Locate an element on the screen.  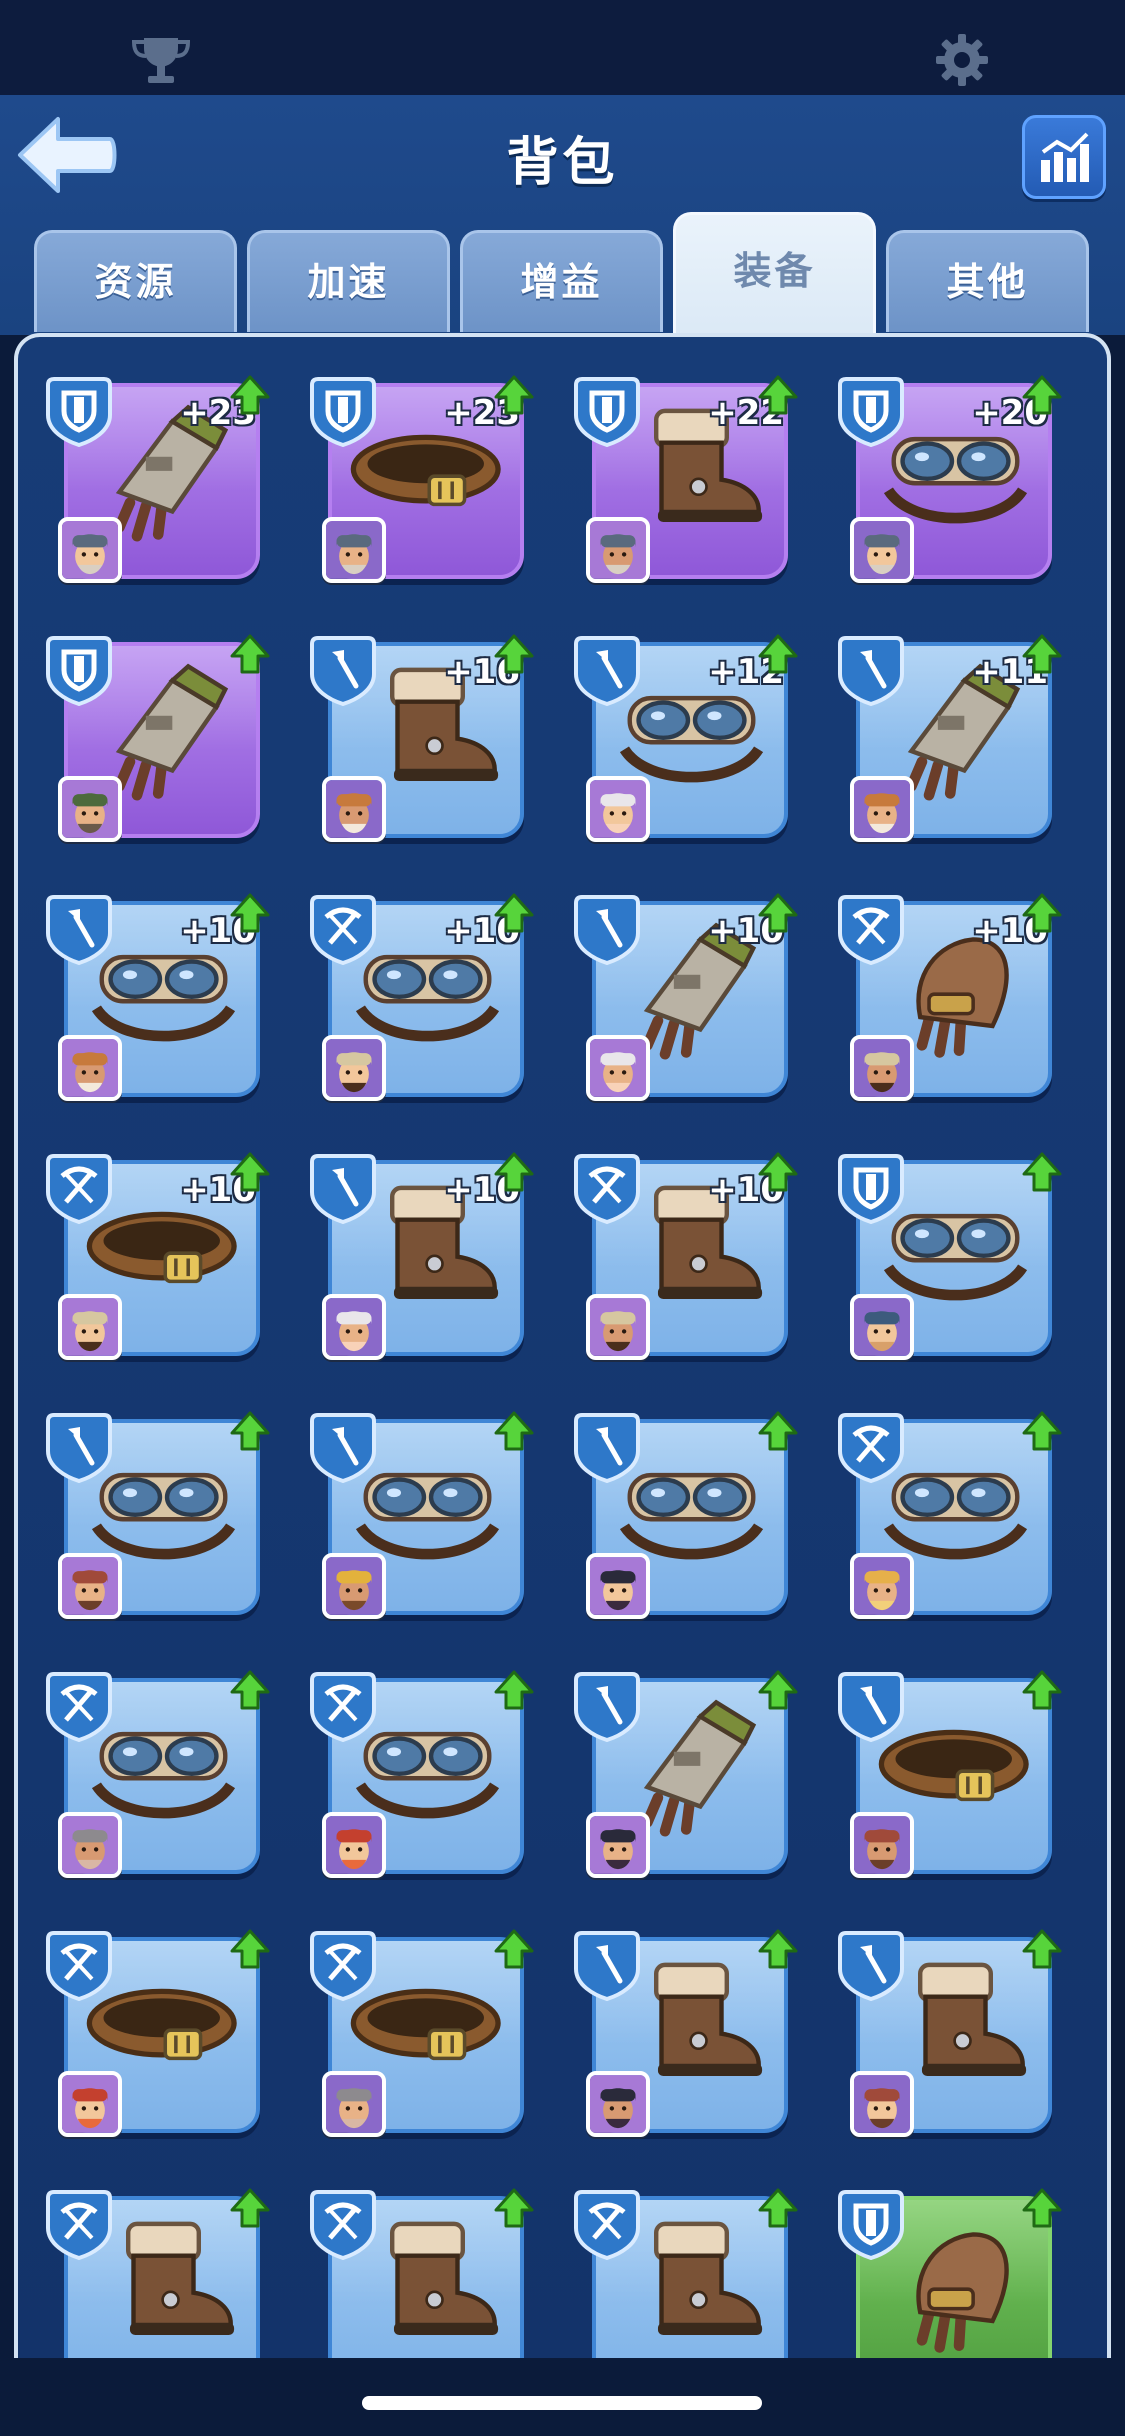
inventory-item: +20 is located at coordinates (950, 480).